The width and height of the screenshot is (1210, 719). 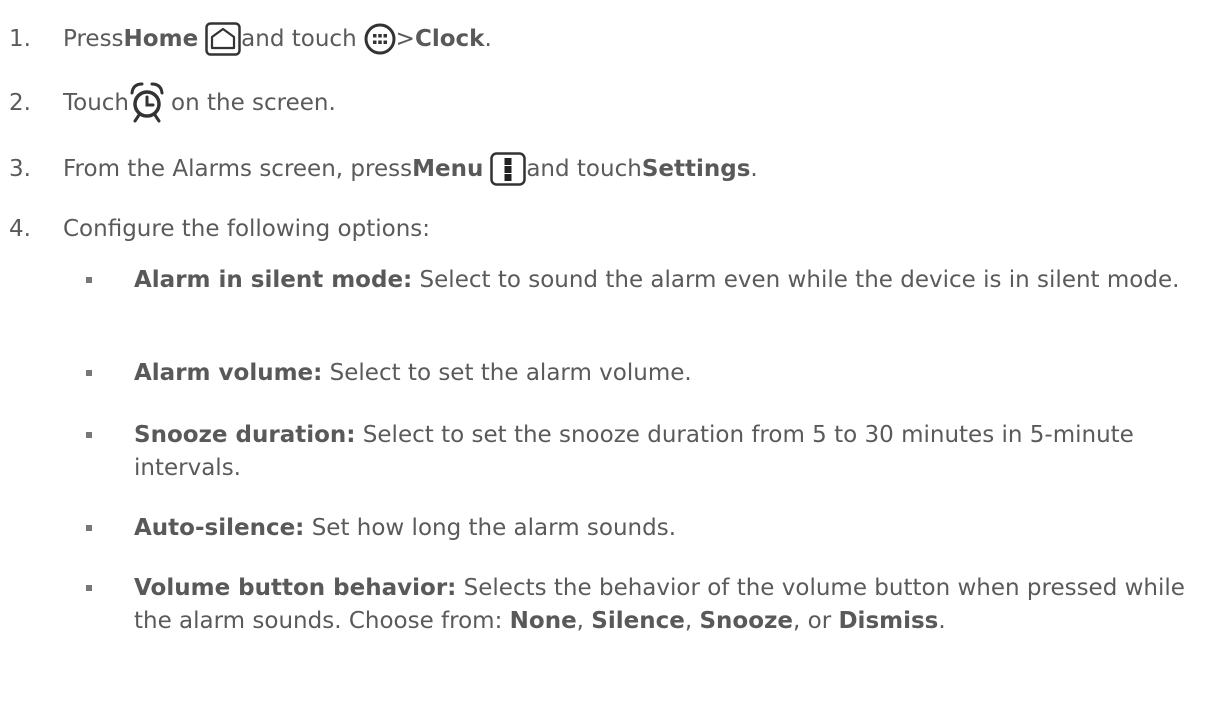 What do you see at coordinates (449, 39) in the screenshot?
I see `clock-label: Clock` at bounding box center [449, 39].